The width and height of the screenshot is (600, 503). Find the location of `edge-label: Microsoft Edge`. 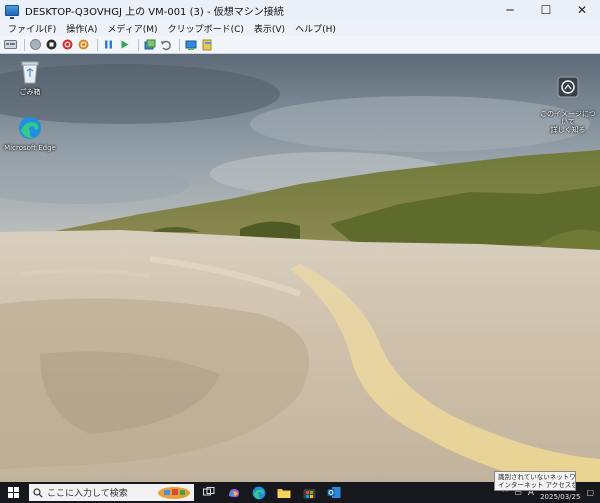

edge-label: Microsoft Edge is located at coordinates (30, 148).